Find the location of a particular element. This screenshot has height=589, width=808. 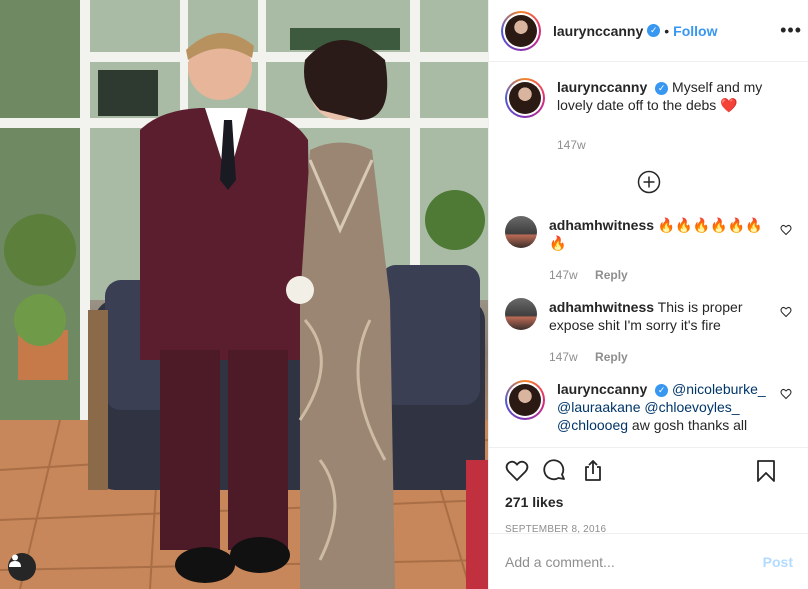

author-avatar is located at coordinates (521, 30).